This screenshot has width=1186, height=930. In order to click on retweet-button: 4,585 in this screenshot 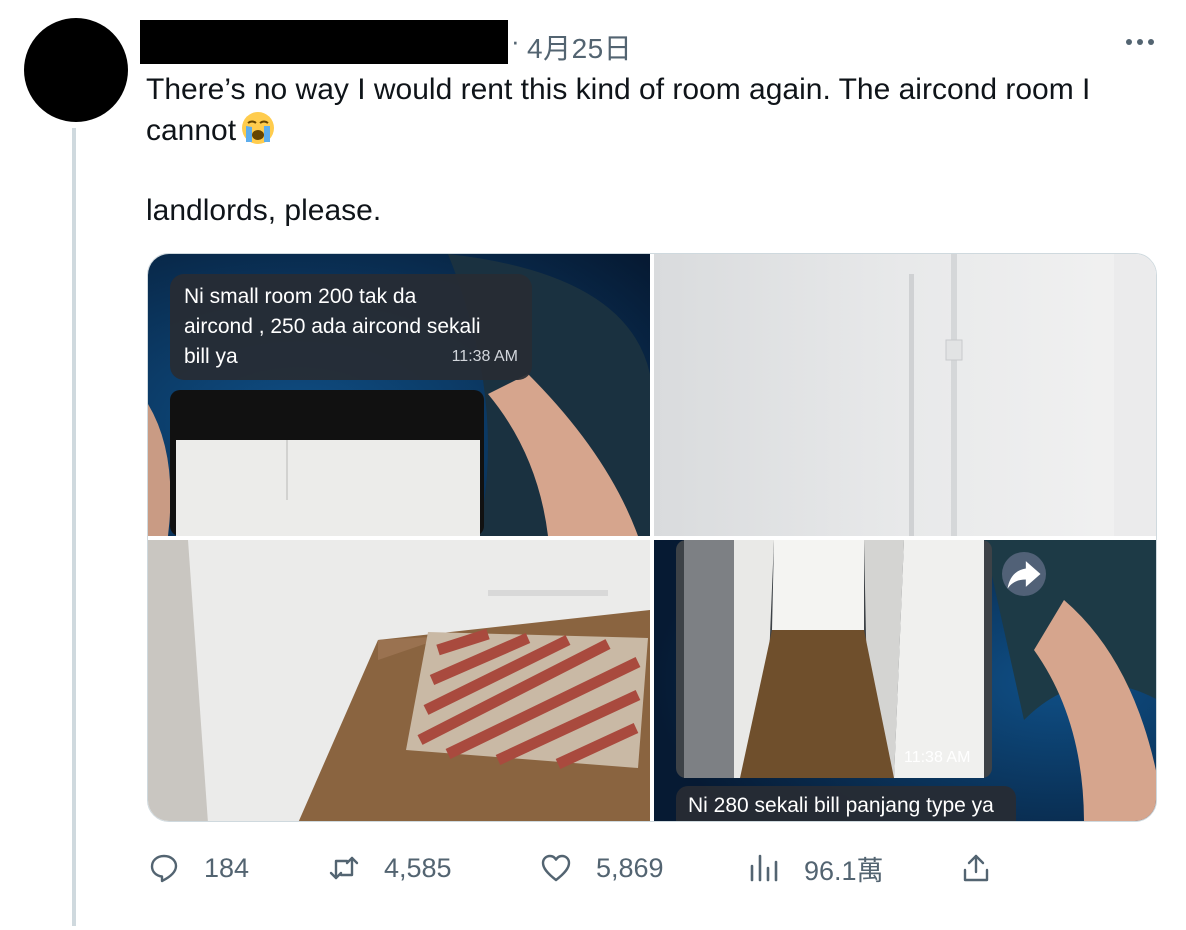, I will do `click(390, 868)`.